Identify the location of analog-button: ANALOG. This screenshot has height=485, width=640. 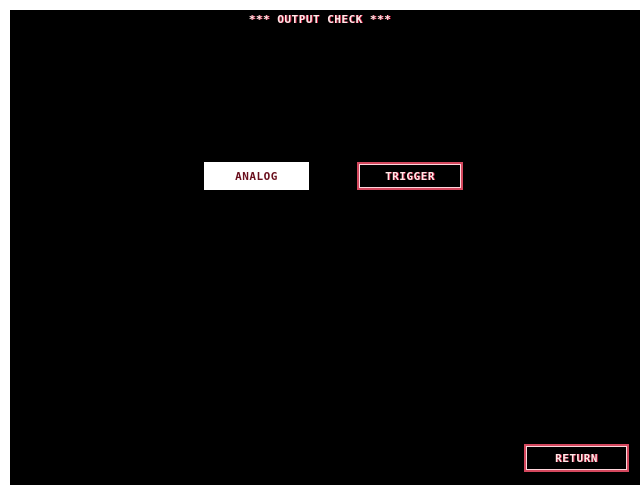
(256, 176).